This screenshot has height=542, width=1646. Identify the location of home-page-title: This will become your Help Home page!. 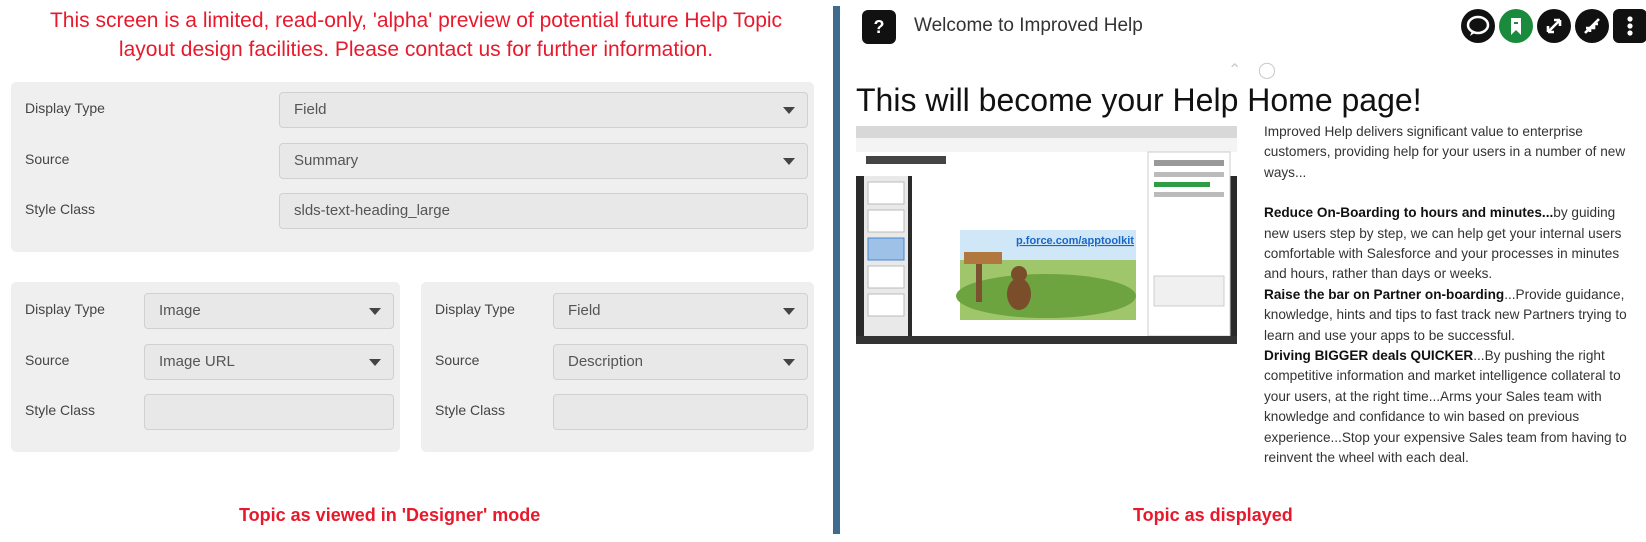
(1139, 100).